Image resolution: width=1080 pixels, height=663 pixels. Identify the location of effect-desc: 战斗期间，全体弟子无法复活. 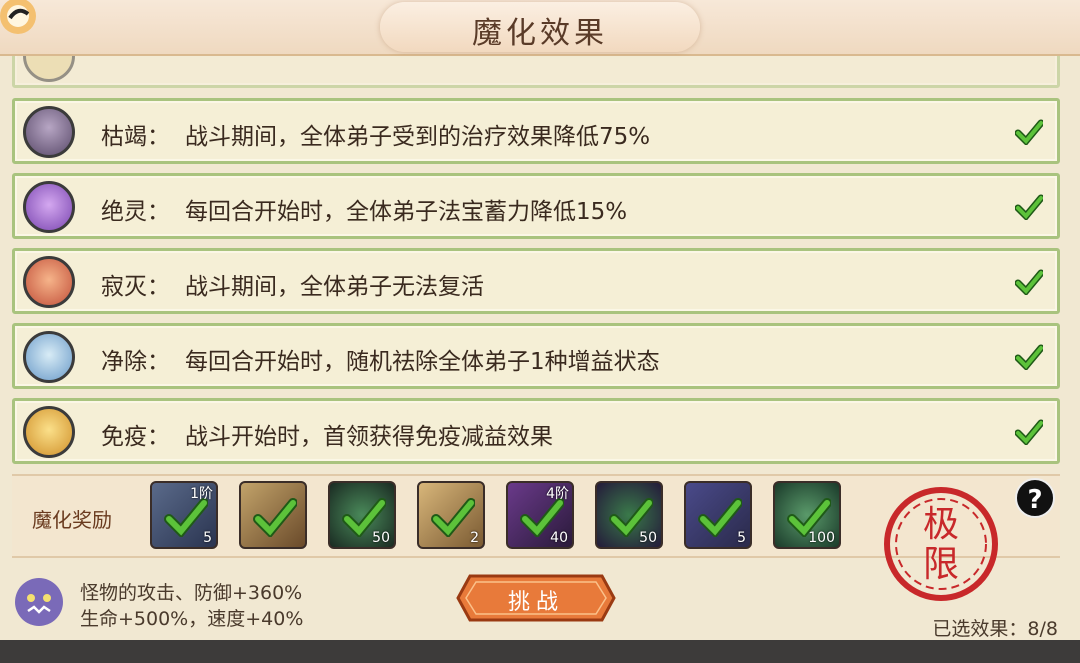
(334, 287).